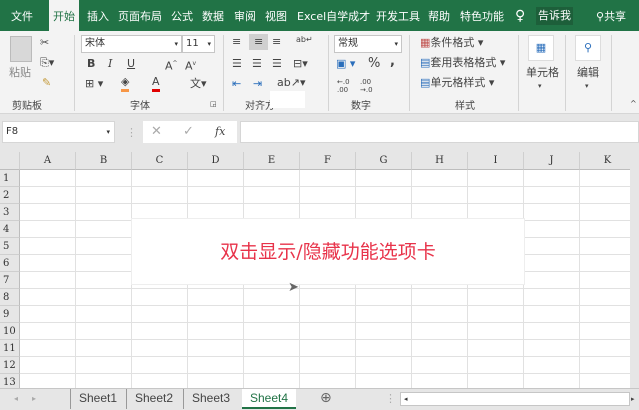 Image resolution: width=639 pixels, height=410 pixels. Describe the element at coordinates (390, 399) in the screenshot. I see `splitter-handle: ⋮` at that location.